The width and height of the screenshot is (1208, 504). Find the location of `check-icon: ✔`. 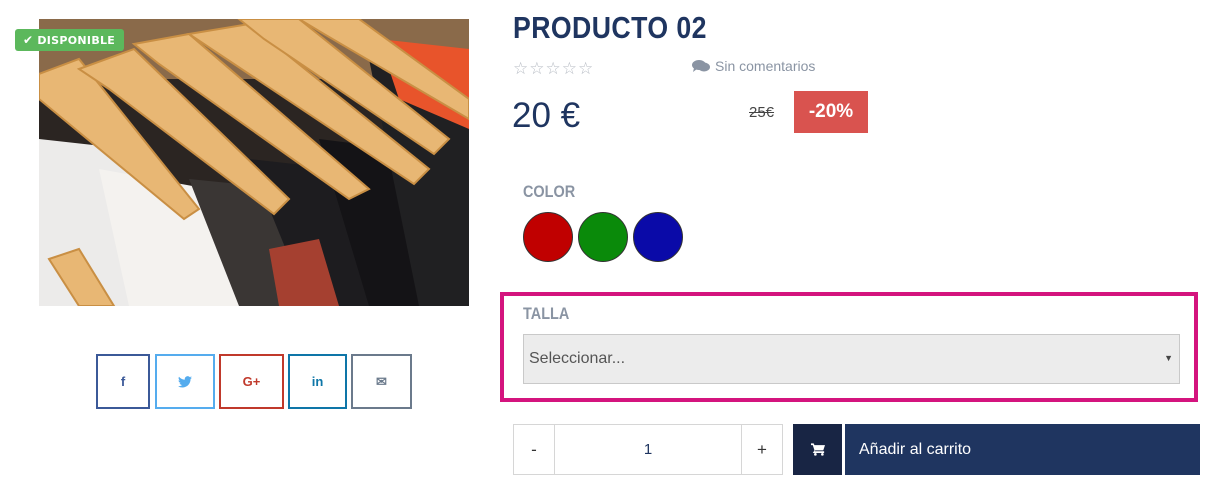

check-icon: ✔ is located at coordinates (28, 40).